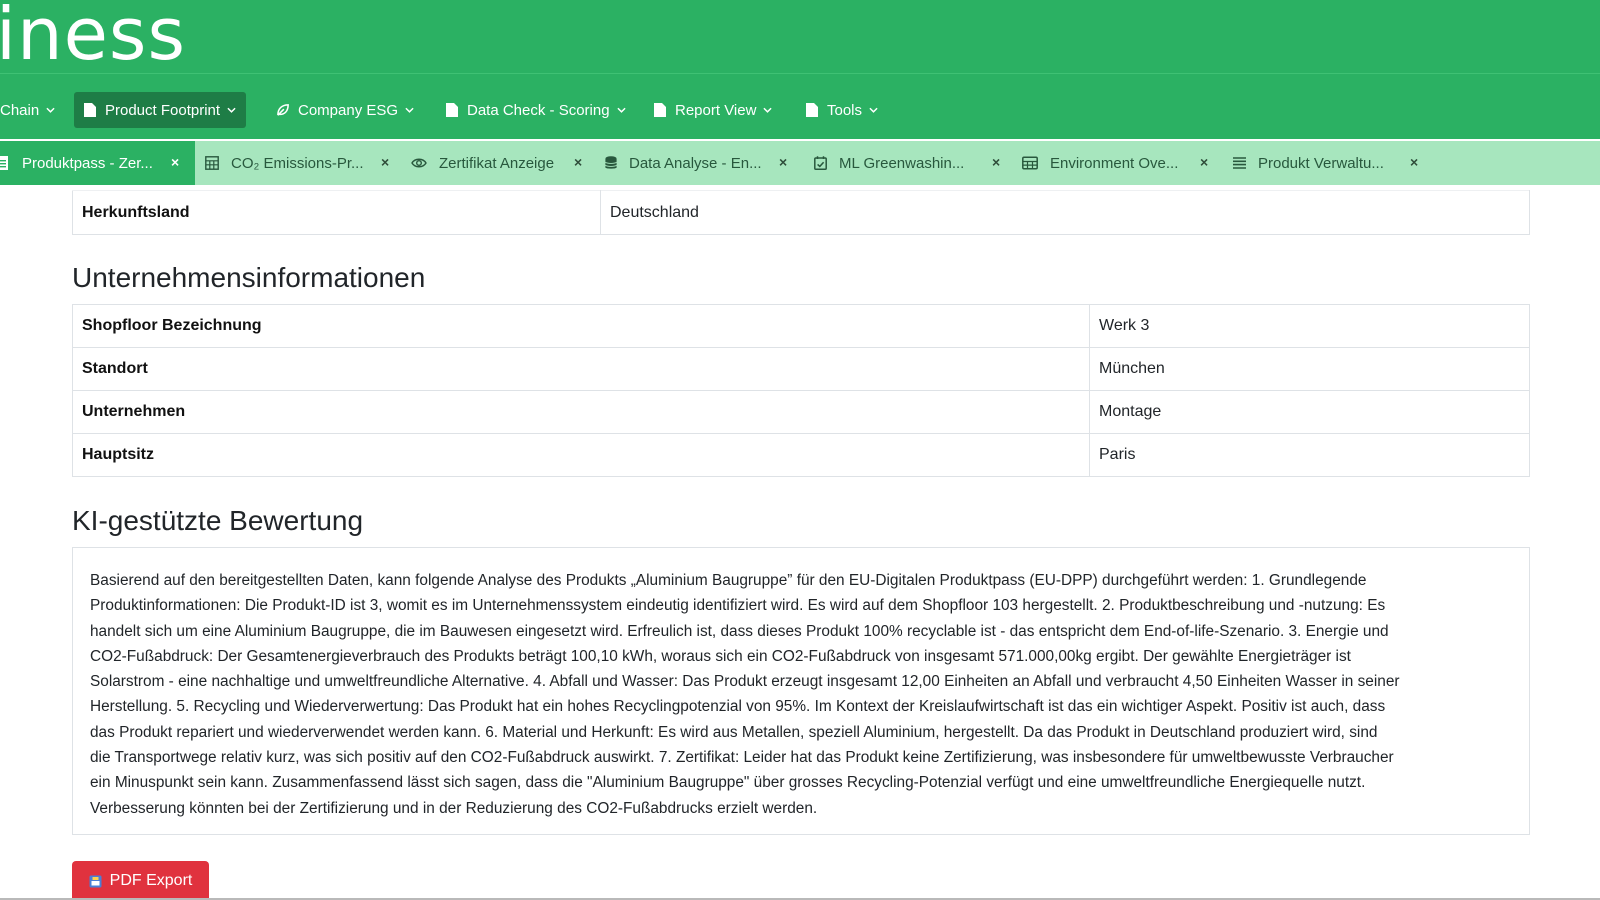 The height and width of the screenshot is (900, 1600). I want to click on tab-environment-overview: Environment Ove... ×, so click(1120, 163).